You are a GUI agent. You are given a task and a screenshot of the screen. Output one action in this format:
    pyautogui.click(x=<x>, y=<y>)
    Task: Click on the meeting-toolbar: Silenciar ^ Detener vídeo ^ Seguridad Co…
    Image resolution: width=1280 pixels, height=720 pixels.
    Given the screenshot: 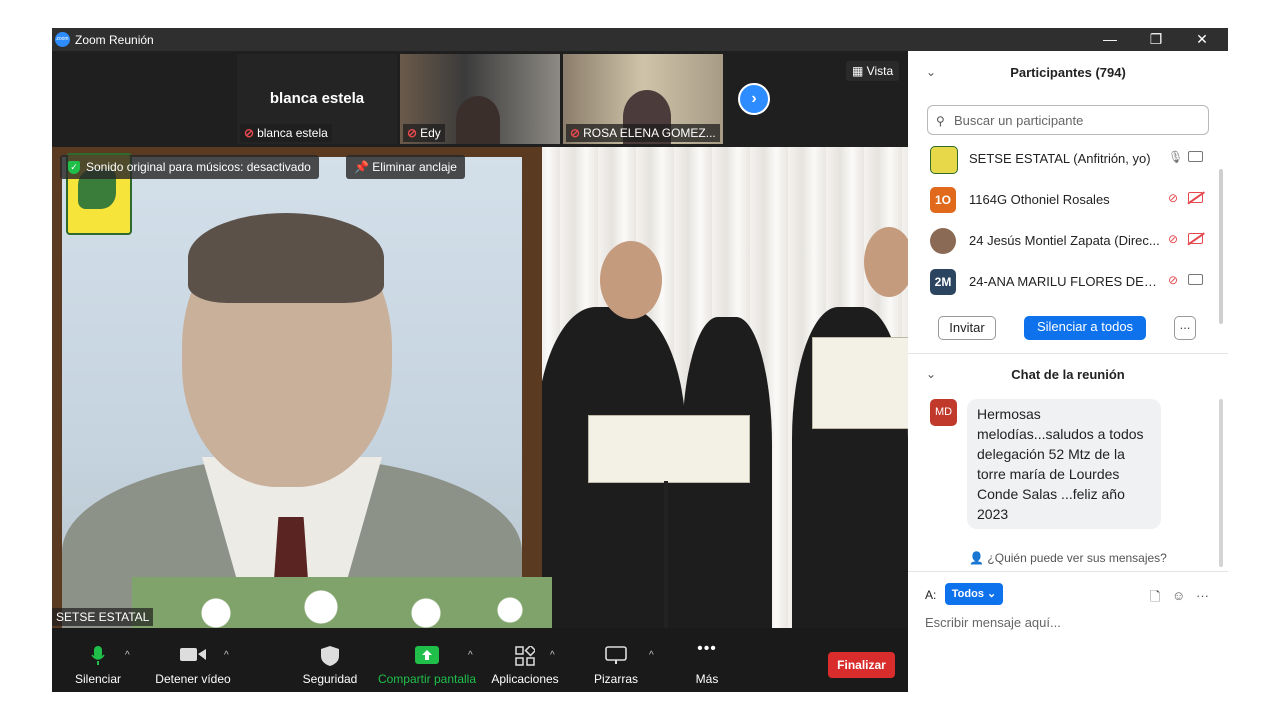 What is the action you would take?
    pyautogui.click(x=480, y=660)
    